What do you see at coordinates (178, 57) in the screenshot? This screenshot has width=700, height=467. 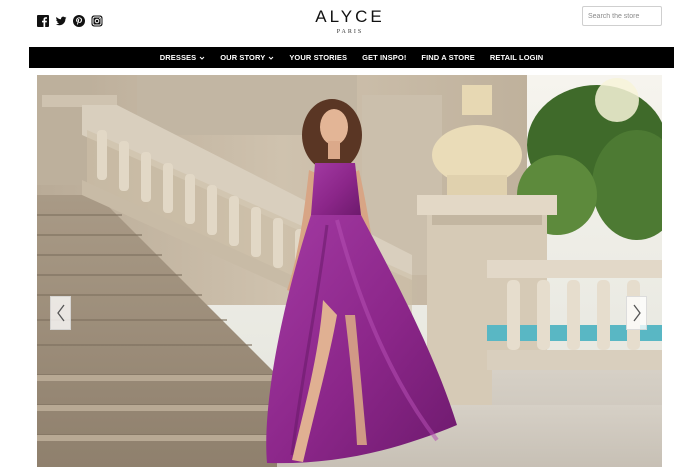 I see `nav-item-label: DRESSES` at bounding box center [178, 57].